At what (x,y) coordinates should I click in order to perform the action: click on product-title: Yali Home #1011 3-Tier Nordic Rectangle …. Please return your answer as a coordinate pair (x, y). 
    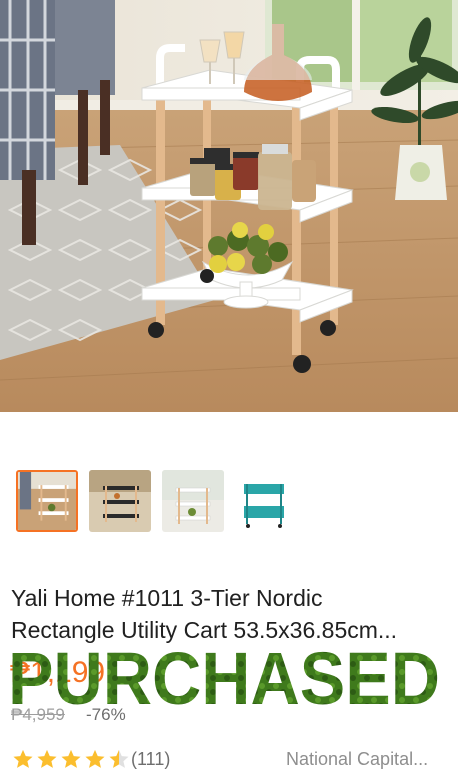
    Looking at the image, I should click on (231, 614).